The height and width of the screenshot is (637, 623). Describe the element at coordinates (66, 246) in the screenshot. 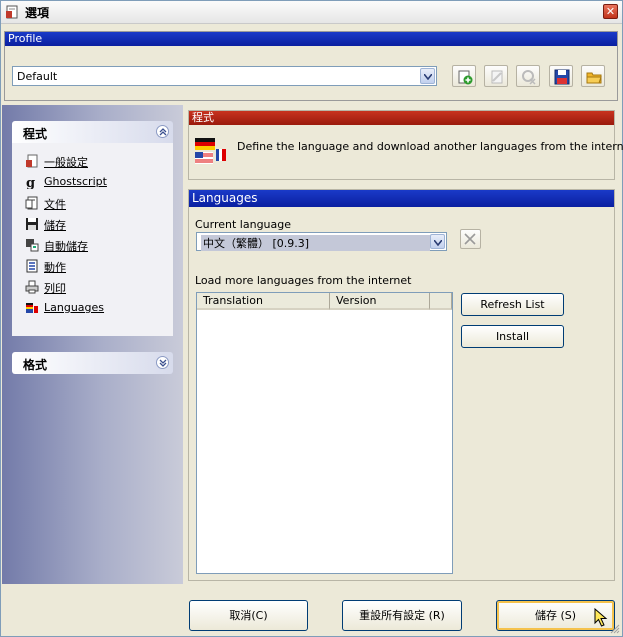

I see `sidebar-item-label: 自動儲存` at that location.